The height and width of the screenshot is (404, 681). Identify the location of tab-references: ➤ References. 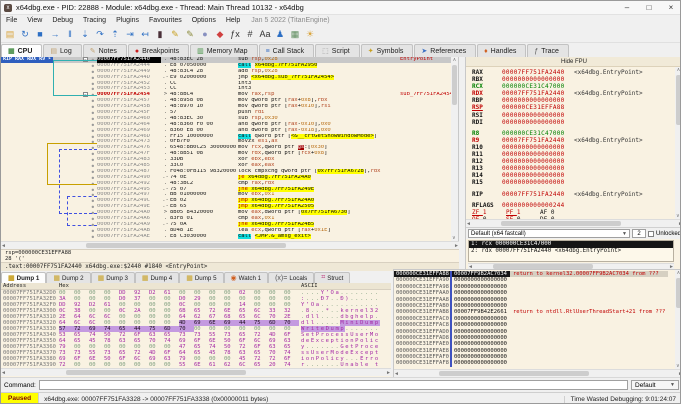
(445, 50).